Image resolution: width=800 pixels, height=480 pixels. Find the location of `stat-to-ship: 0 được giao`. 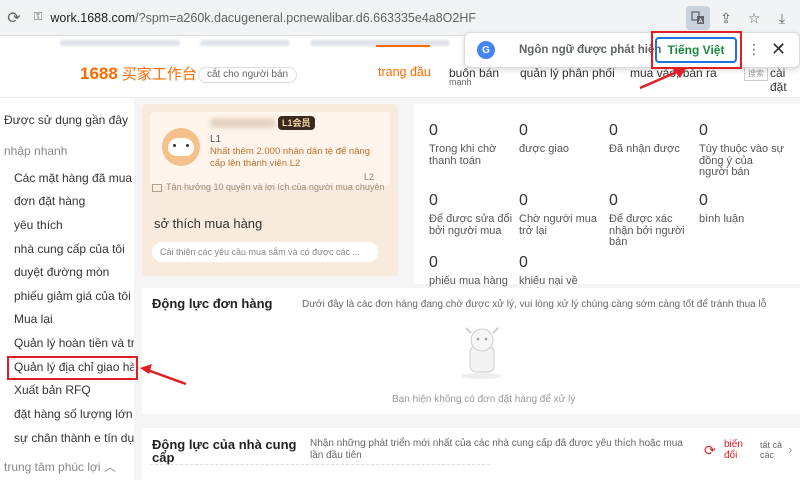

stat-to-ship: 0 được giao is located at coordinates (562, 139).